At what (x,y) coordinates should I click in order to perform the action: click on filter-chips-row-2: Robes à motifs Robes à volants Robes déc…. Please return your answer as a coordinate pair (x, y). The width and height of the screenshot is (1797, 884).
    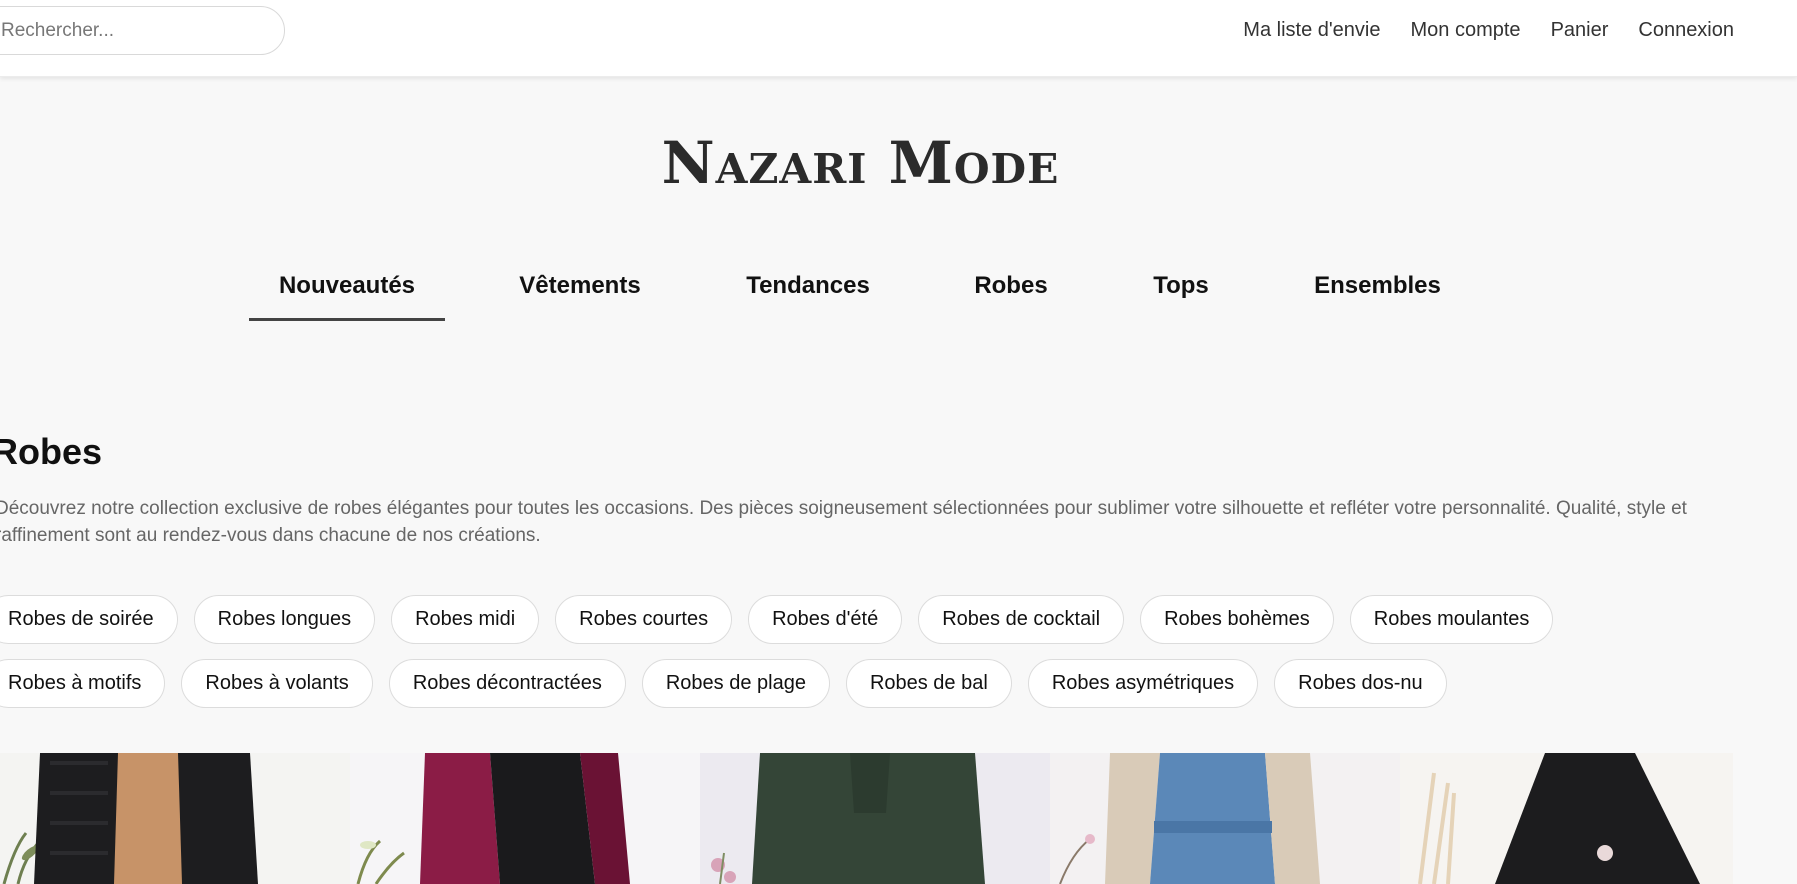
    Looking at the image, I should click on (872, 683).